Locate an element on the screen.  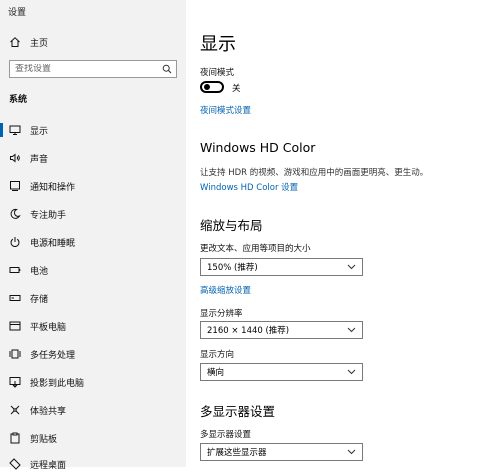
speaker-icon is located at coordinates (15, 158).